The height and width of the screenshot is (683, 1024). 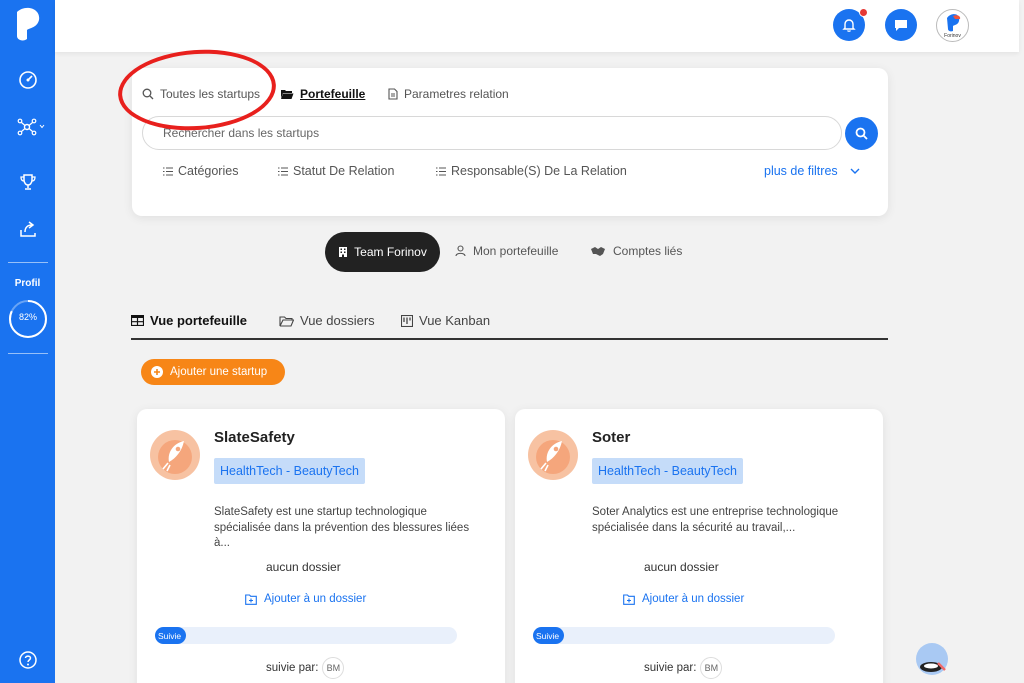 I want to click on filter-categories: Catégories, so click(x=200, y=171).